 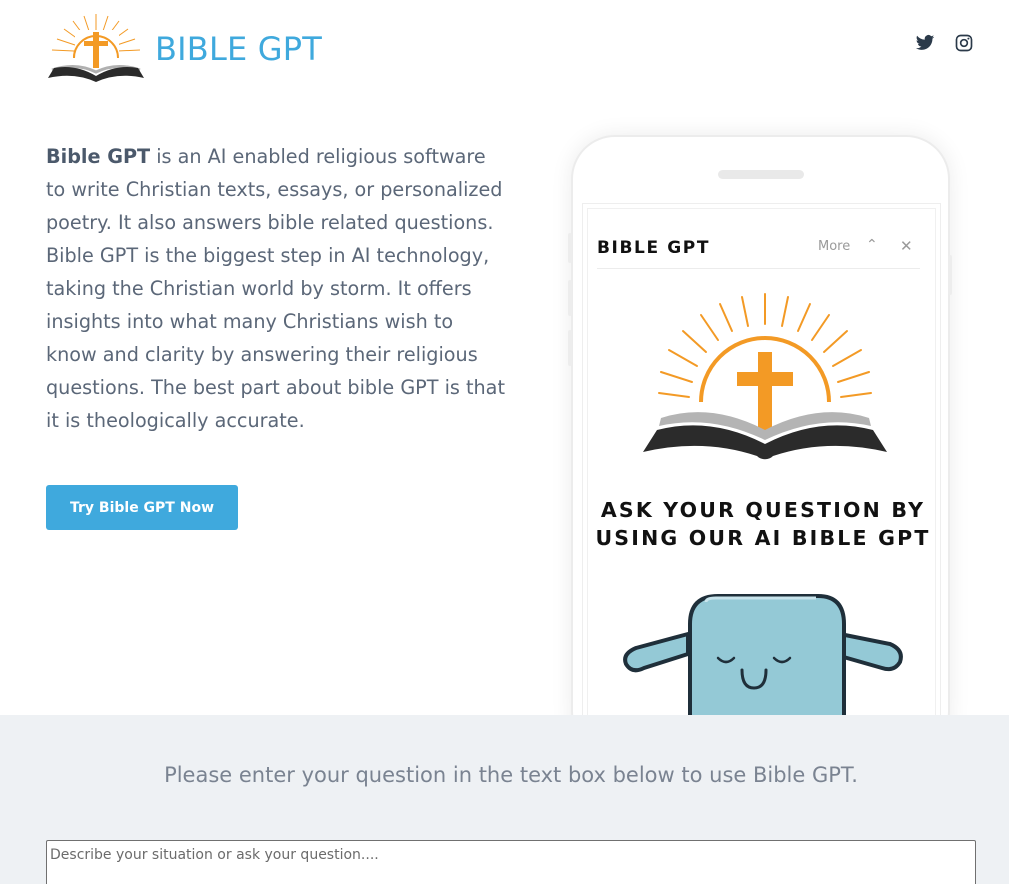 What do you see at coordinates (925, 43) in the screenshot?
I see `twitter-icon` at bounding box center [925, 43].